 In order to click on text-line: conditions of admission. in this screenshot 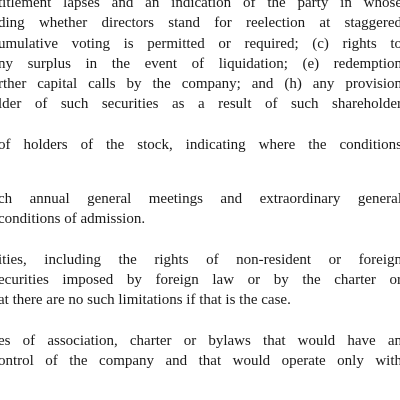, I will do `click(73, 219)`.